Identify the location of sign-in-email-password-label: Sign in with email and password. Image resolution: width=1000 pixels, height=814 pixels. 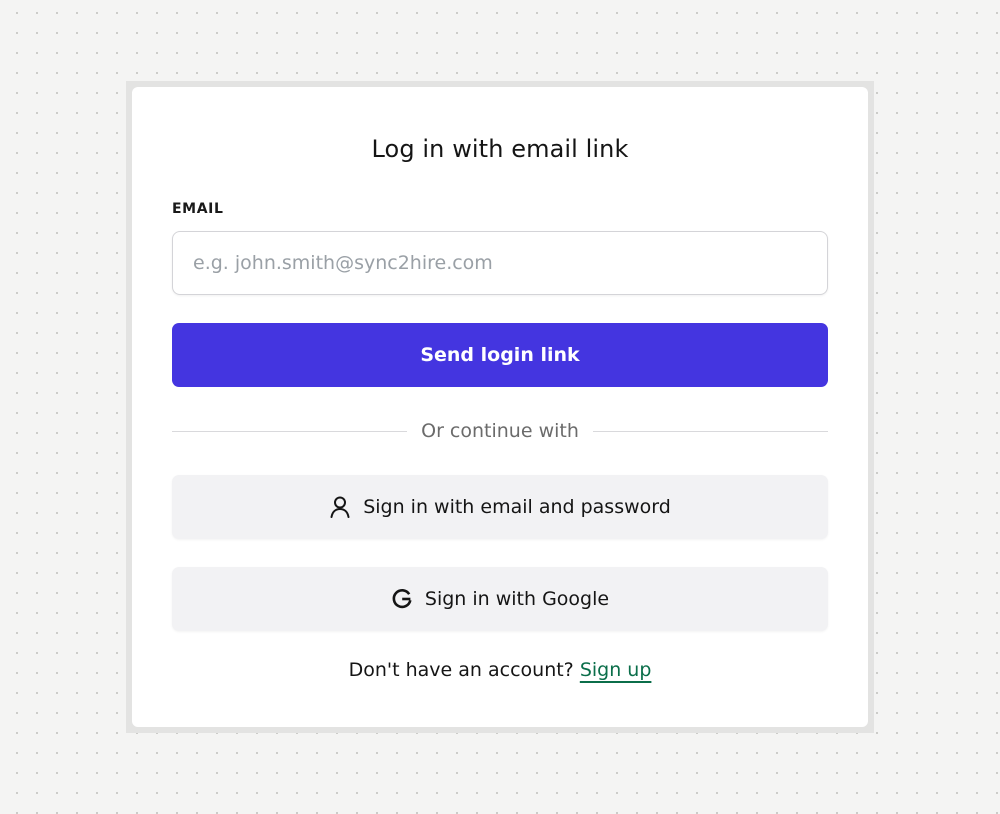
(517, 507).